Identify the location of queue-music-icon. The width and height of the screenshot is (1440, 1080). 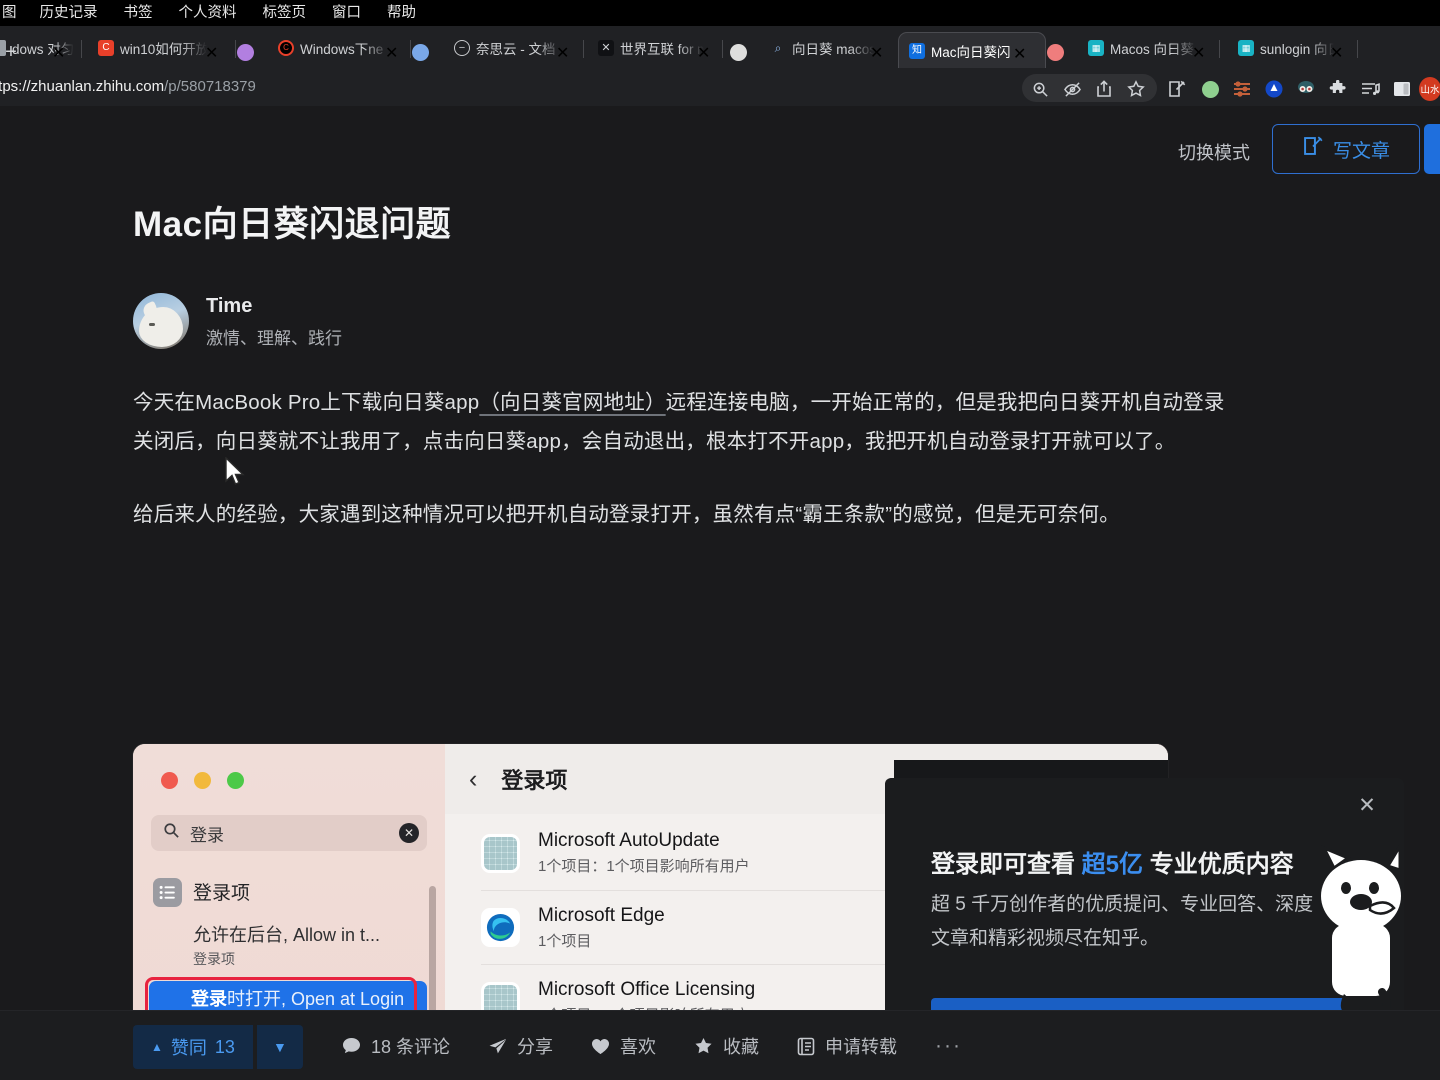
(1370, 89).